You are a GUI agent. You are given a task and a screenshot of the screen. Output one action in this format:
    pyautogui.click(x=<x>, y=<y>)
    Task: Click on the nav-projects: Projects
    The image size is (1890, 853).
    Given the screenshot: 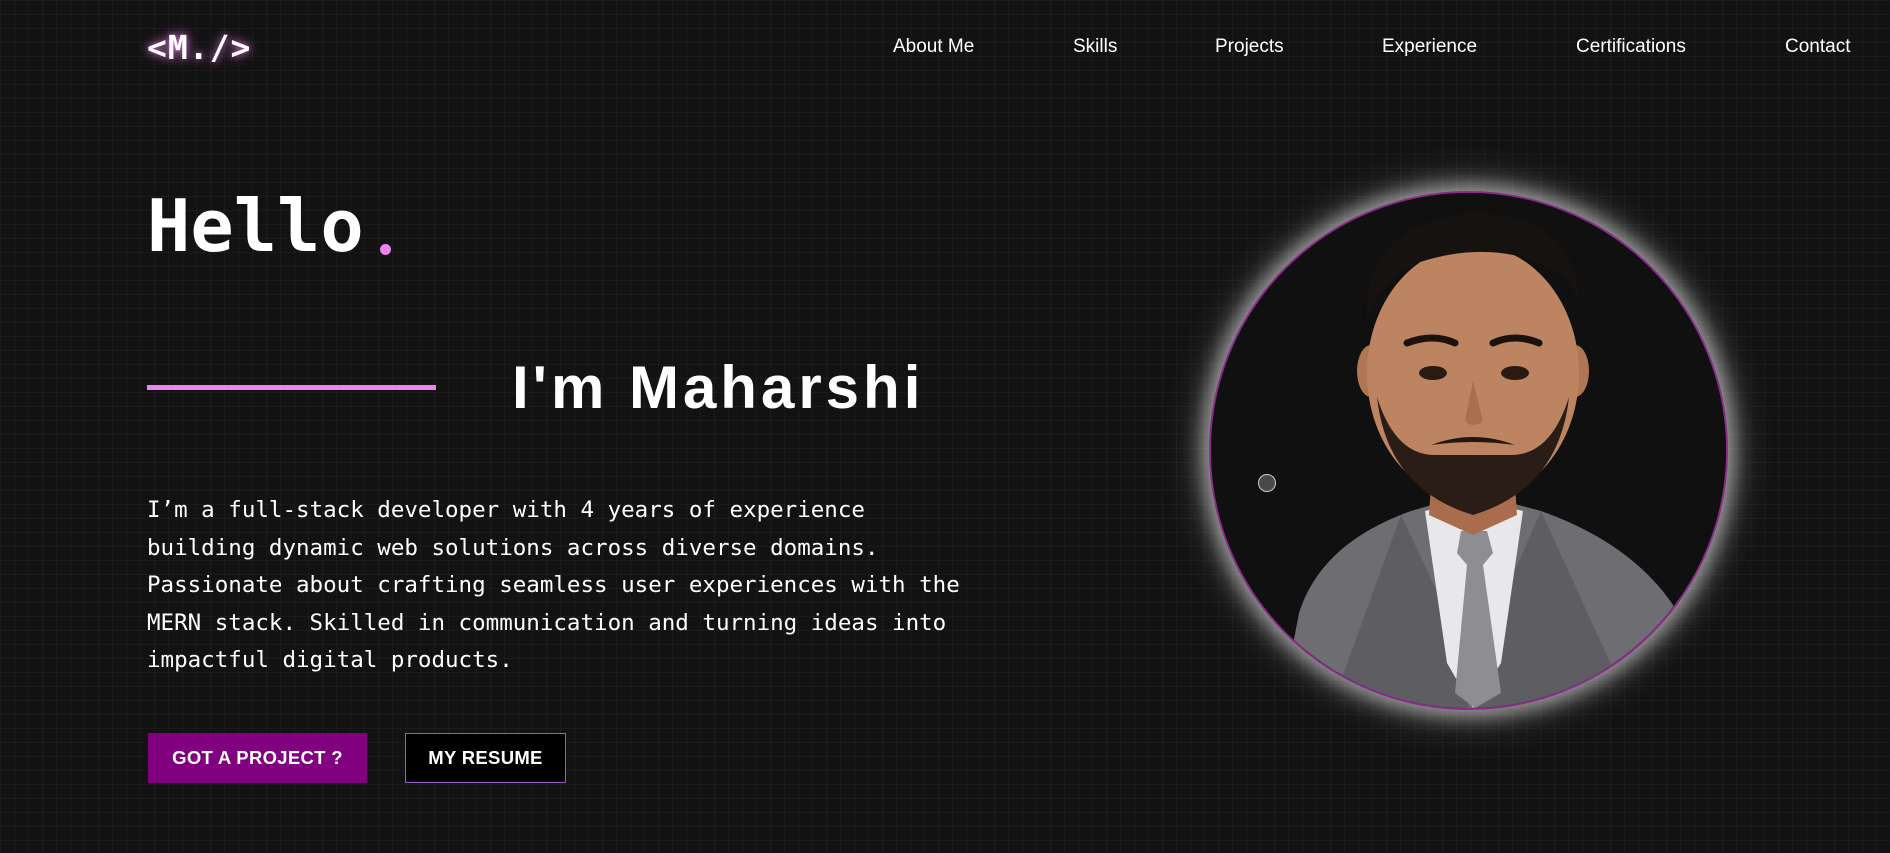 What is the action you would take?
    pyautogui.click(x=1249, y=47)
    